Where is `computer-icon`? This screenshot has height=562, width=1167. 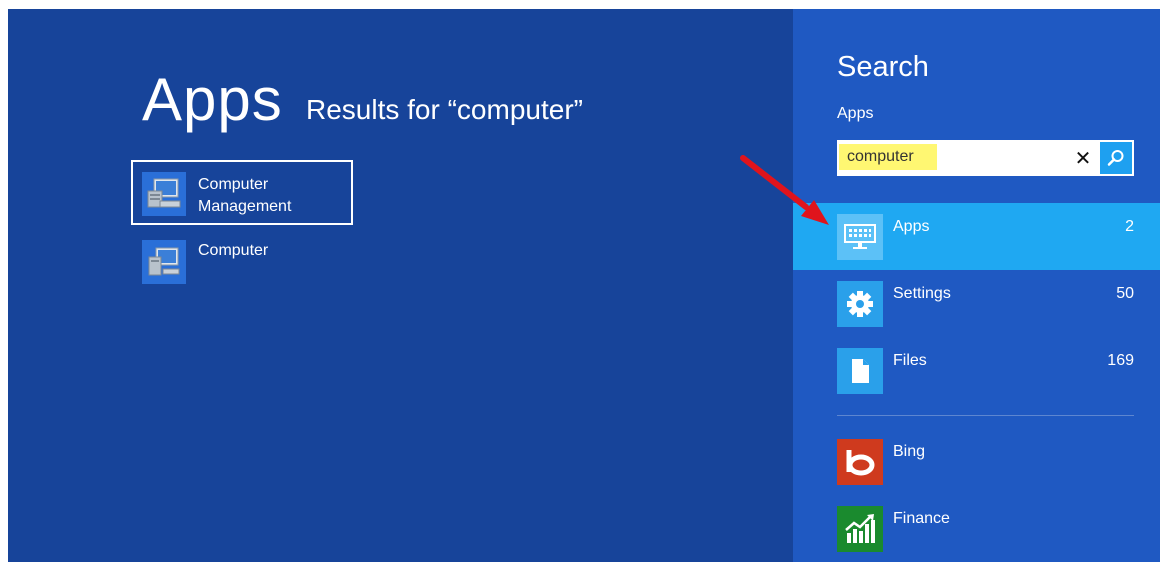 computer-icon is located at coordinates (164, 262).